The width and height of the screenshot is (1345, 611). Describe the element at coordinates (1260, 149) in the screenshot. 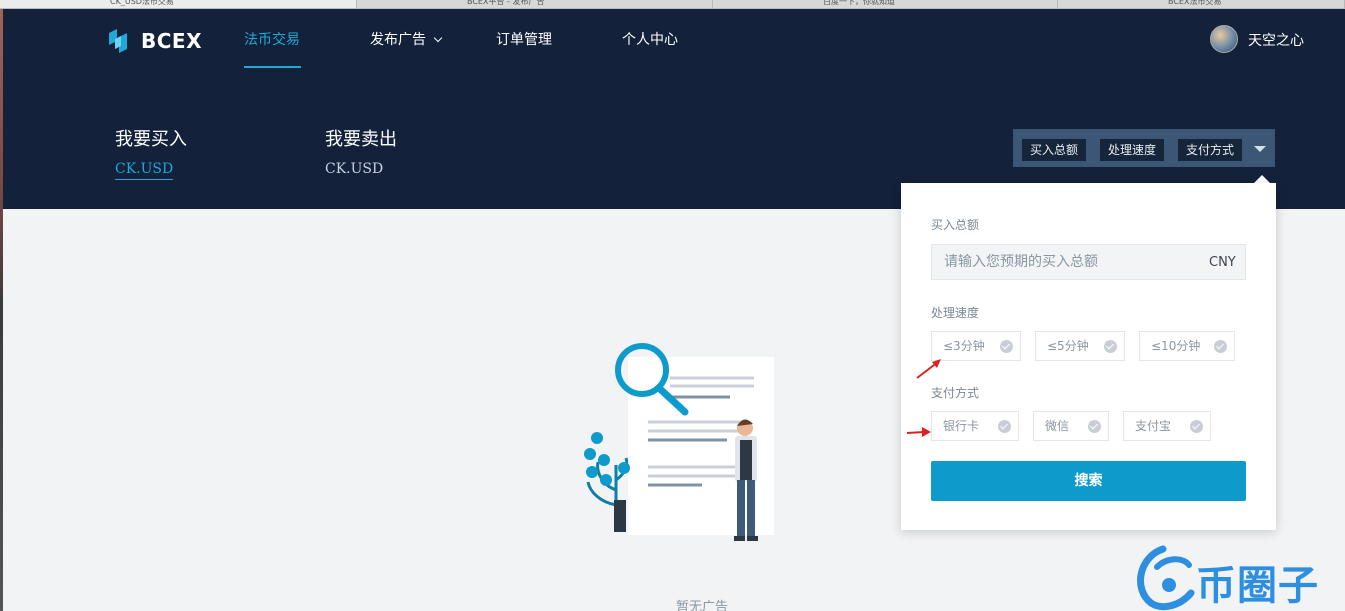

I see `caret-down-icon` at that location.